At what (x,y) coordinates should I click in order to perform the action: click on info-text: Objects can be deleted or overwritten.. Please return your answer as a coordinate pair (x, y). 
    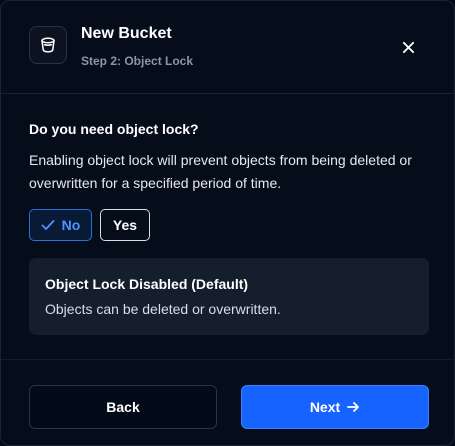
    Looking at the image, I should click on (163, 309).